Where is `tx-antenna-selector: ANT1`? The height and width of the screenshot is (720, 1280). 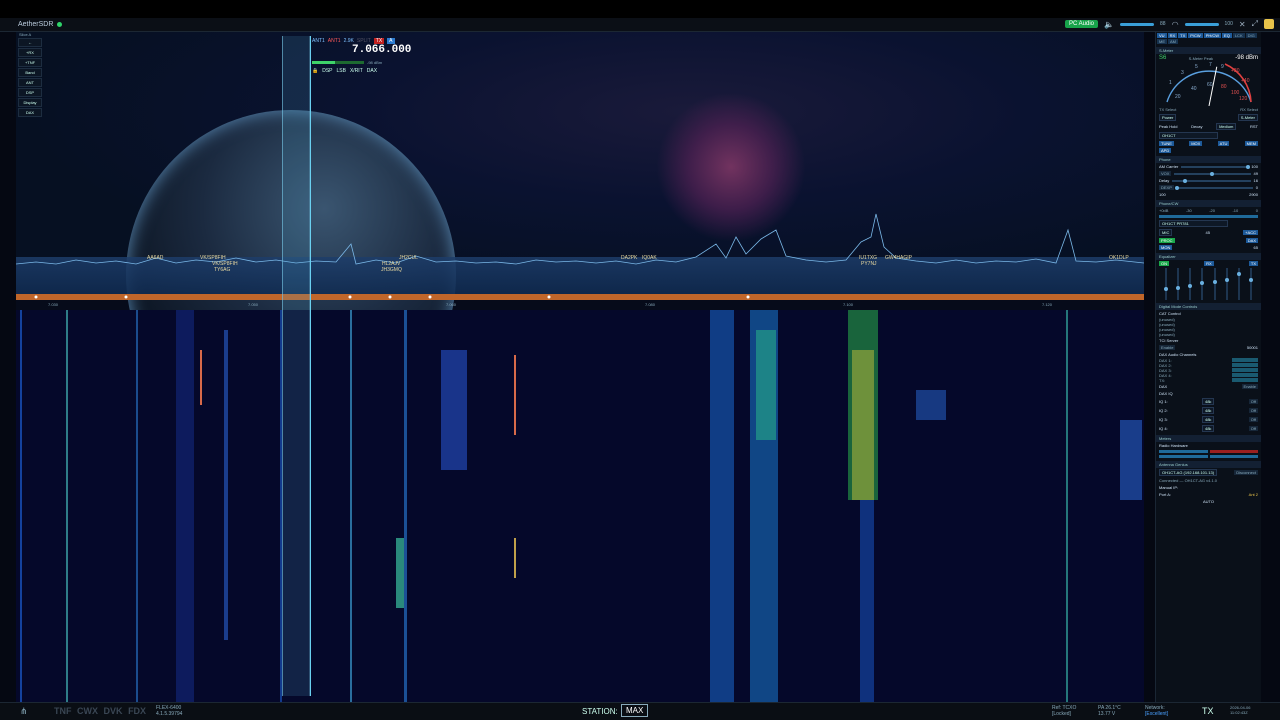
tx-antenna-selector: ANT1 is located at coordinates (334, 41).